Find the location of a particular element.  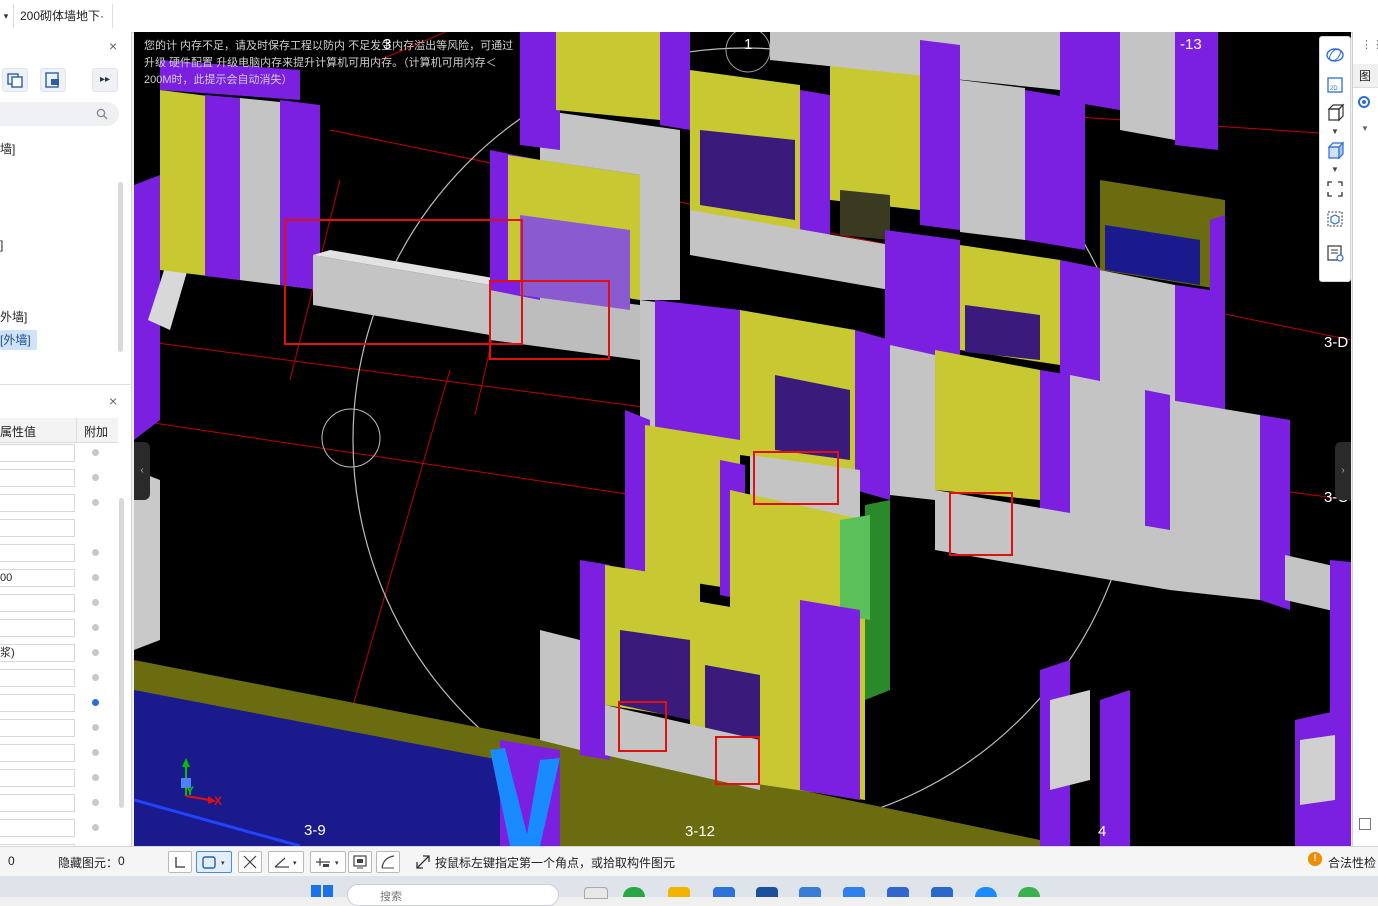

taskbar: 搜索 is located at coordinates (689, 891).